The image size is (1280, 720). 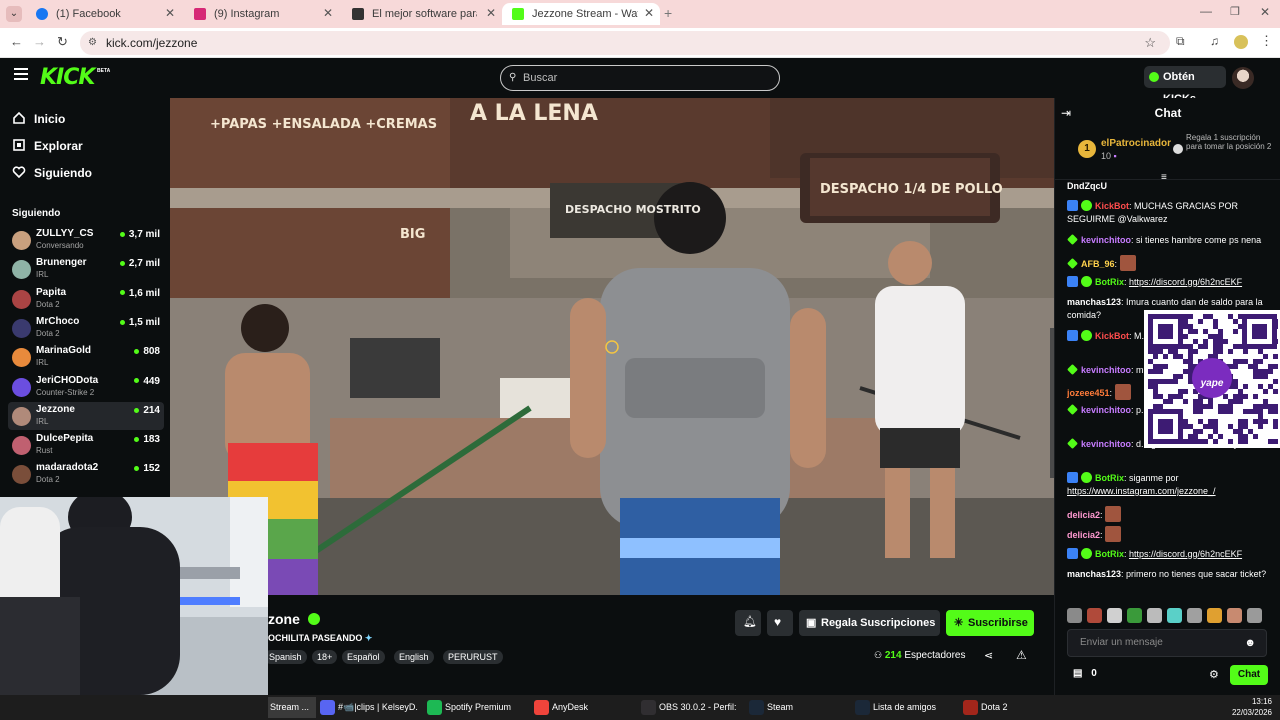 I want to click on tab-facebook: (1) Facebook ✕, so click(x=103, y=14).